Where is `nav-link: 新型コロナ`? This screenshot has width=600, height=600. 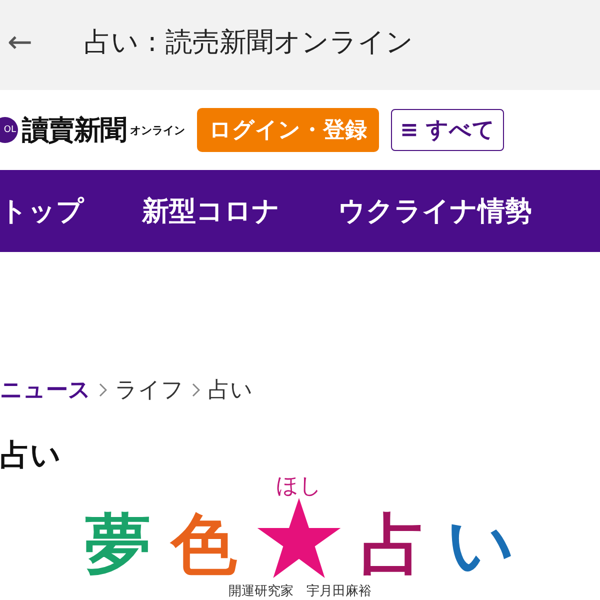 nav-link: 新型コロナ is located at coordinates (211, 211).